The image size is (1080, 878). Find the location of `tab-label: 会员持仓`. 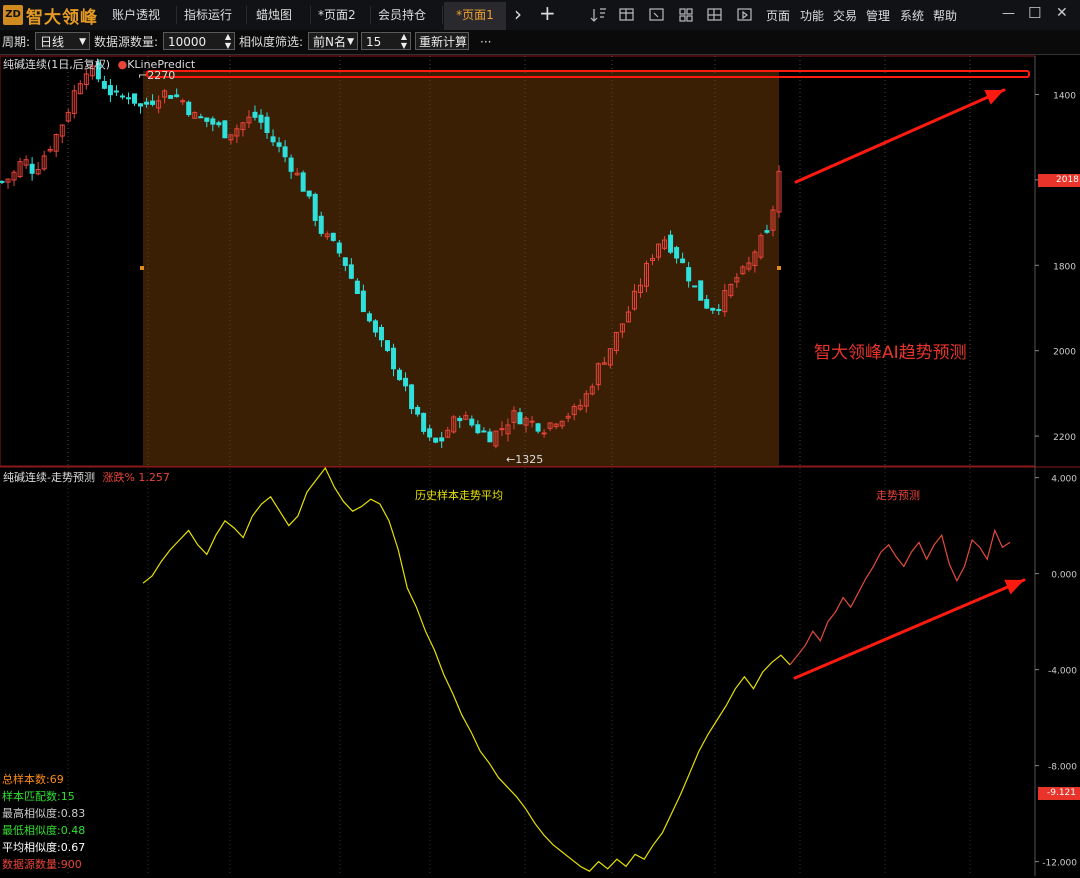

tab-label: 会员持仓 is located at coordinates (402, 15).